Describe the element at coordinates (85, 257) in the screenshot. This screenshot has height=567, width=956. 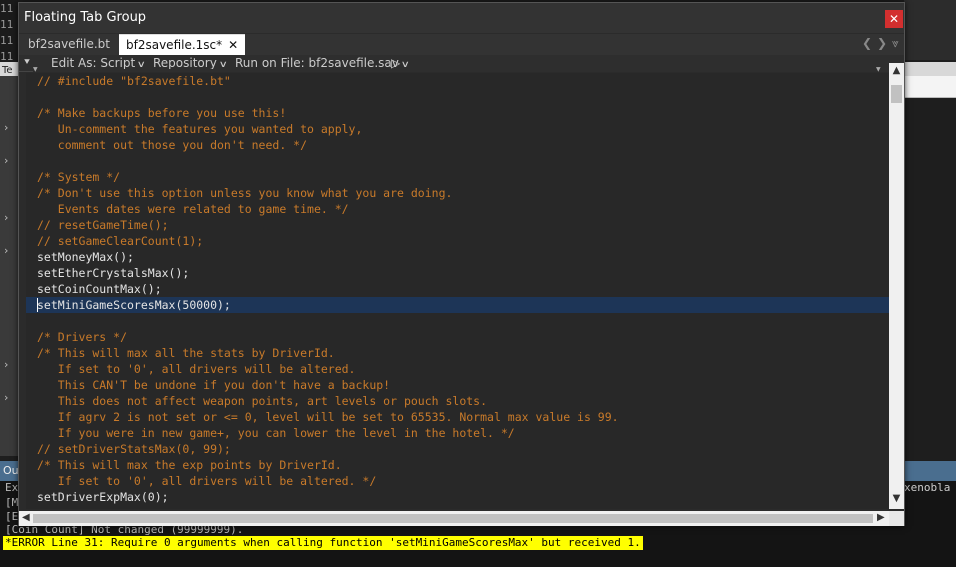
I see `code-line: setMoneyMax();` at that location.